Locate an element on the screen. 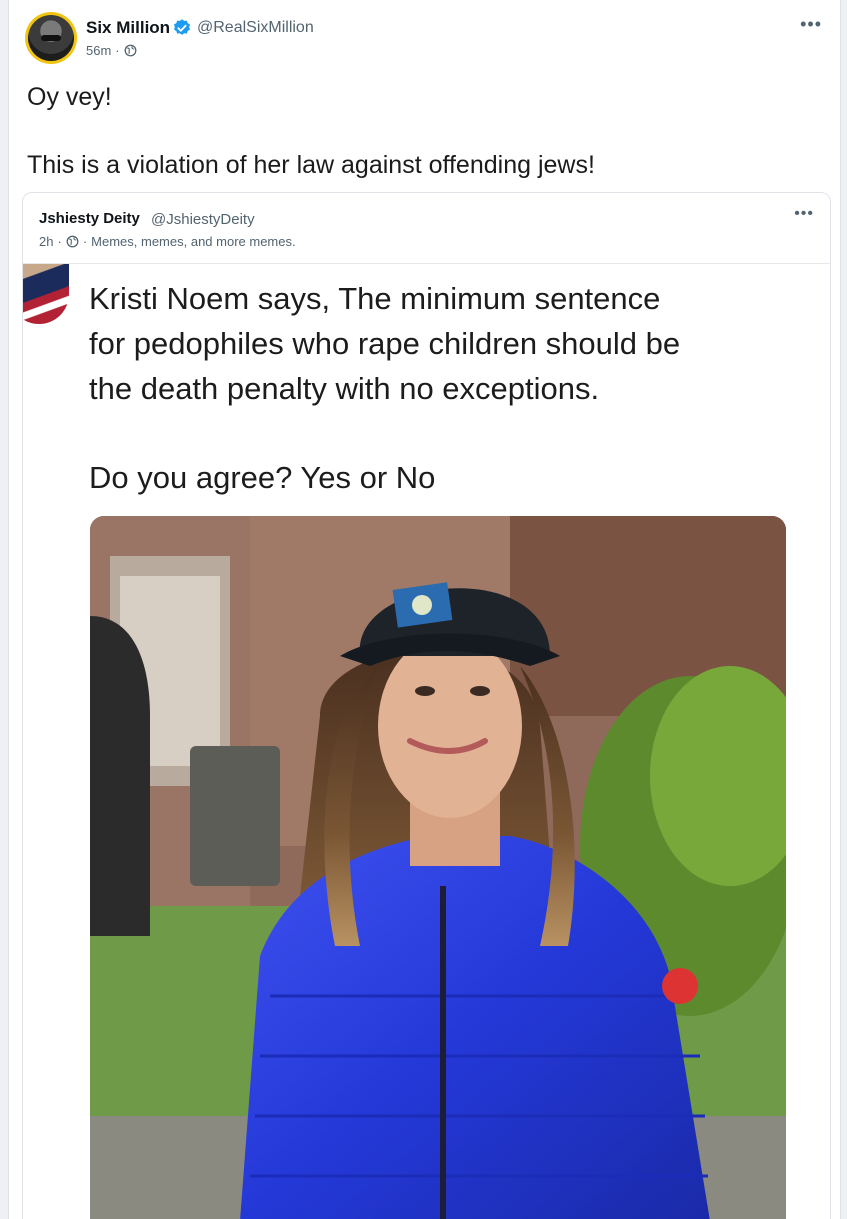 Image resolution: width=847 pixels, height=1219 pixels. post-meta: 56m · is located at coordinates (111, 50).